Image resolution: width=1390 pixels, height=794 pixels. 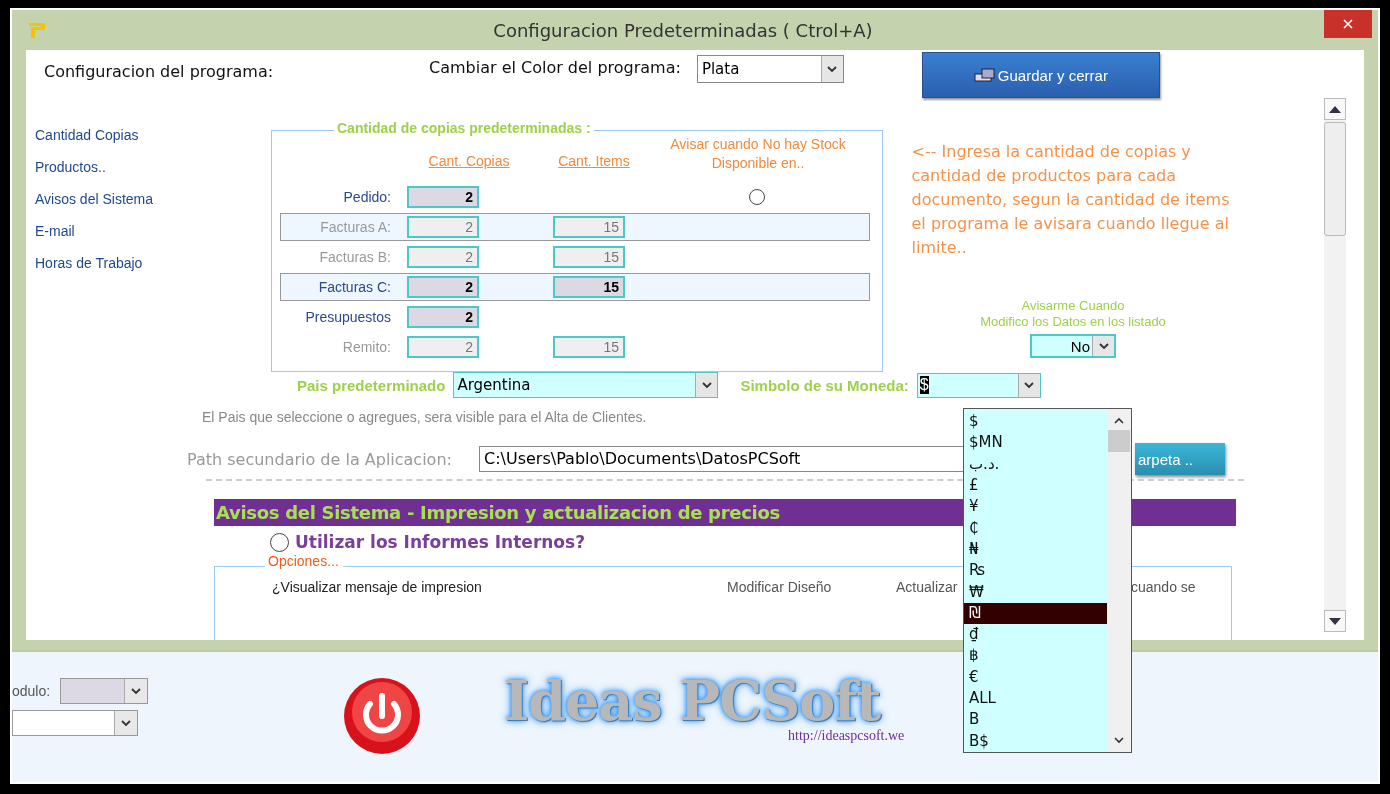 I want to click on color-label: Cambiar el Color del programa:, so click(x=555, y=67).